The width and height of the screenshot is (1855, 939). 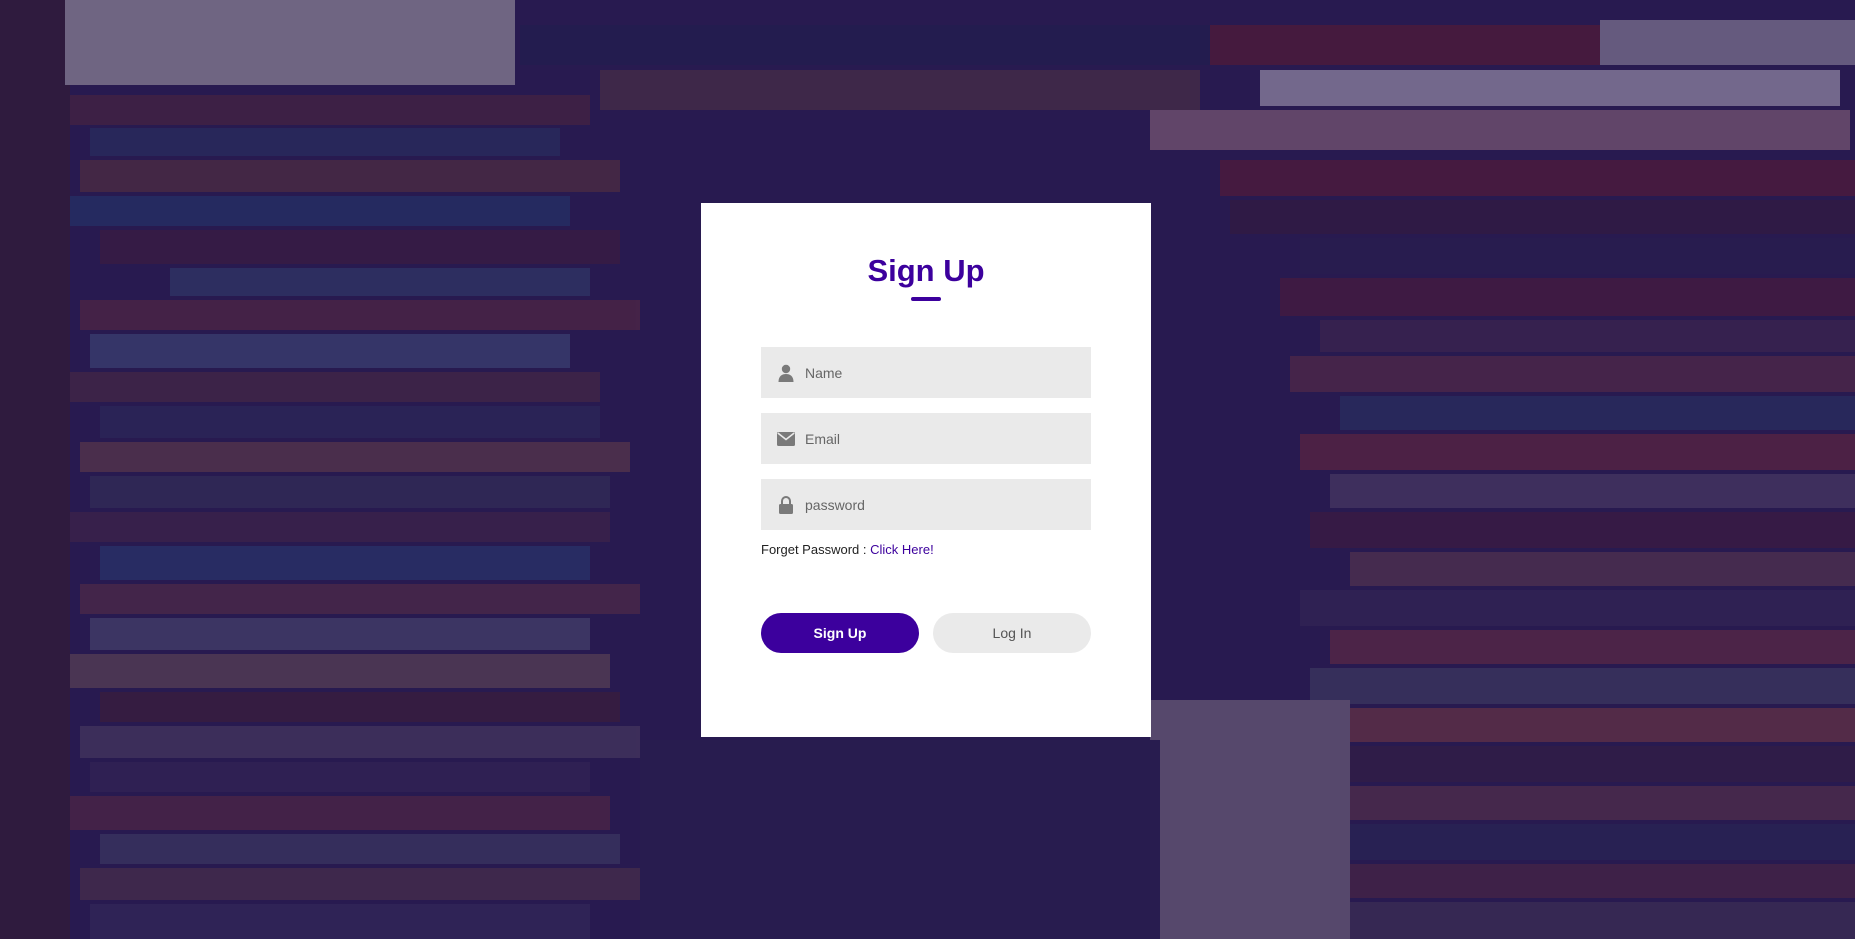 I want to click on forgot-password-text: Forget Password :, so click(x=816, y=549).